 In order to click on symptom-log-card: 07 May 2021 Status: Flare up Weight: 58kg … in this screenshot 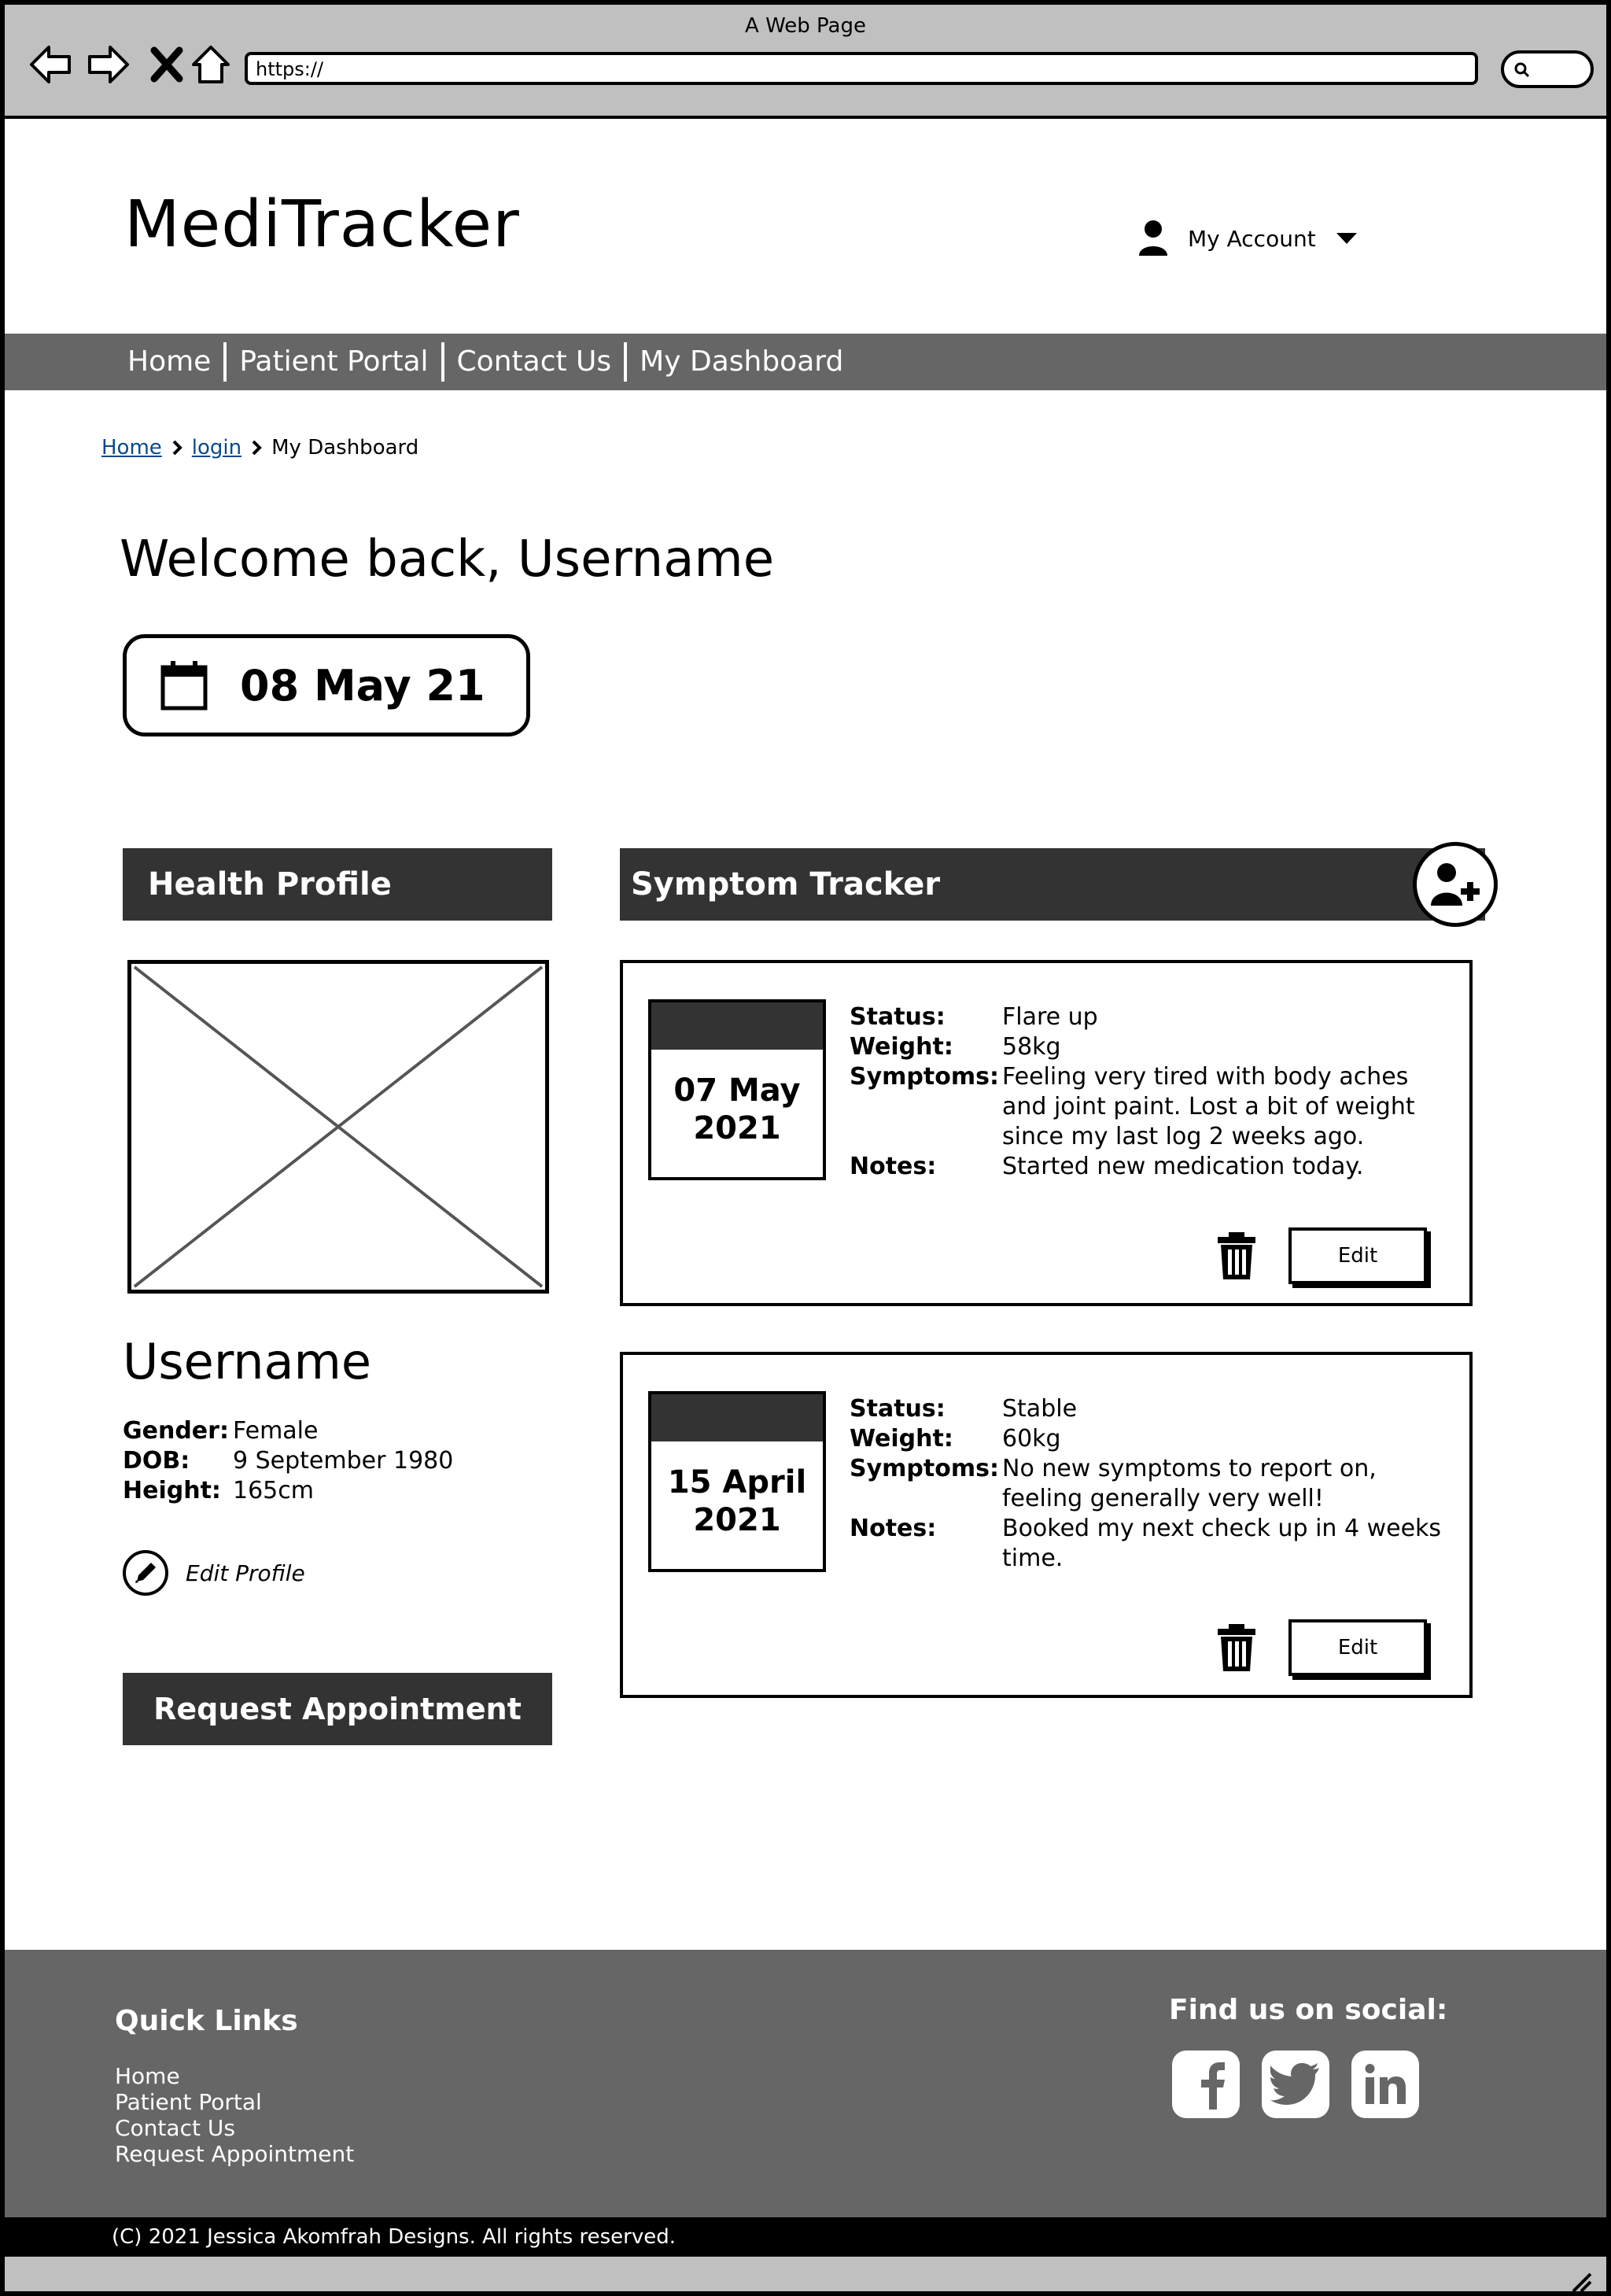, I will do `click(1046, 1133)`.